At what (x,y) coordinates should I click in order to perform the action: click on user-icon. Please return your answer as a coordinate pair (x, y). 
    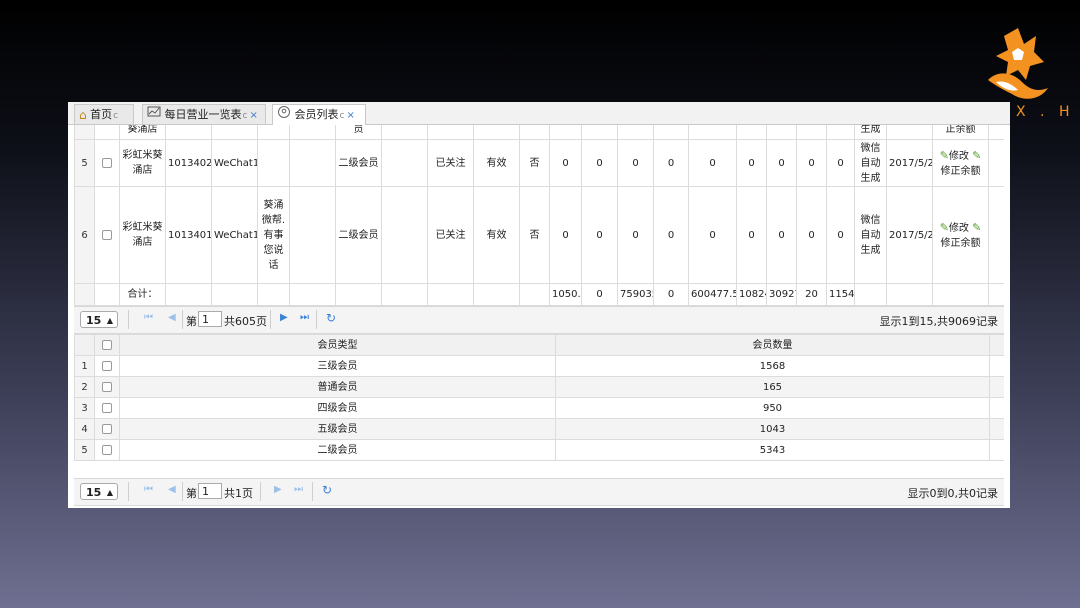
    Looking at the image, I should click on (284, 115).